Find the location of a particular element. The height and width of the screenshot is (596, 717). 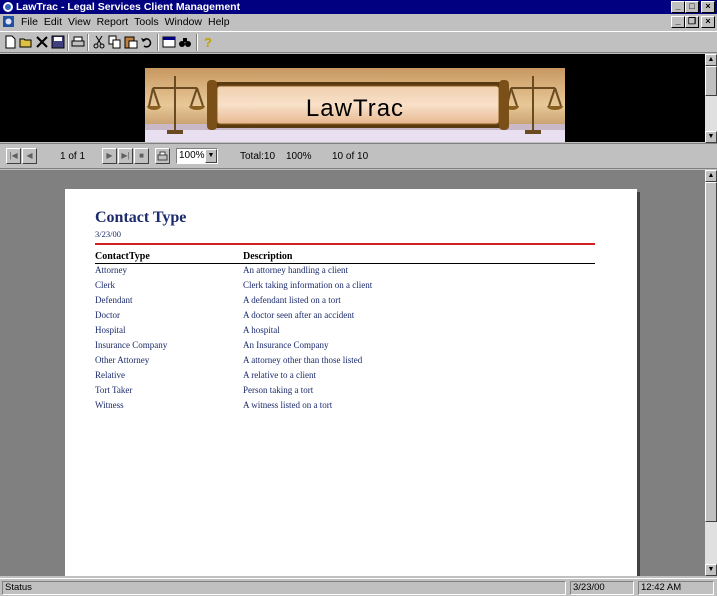

zoom-percent: 100% is located at coordinates (299, 156).